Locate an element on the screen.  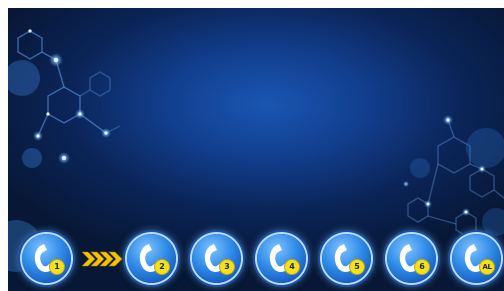
call-button-1: 1 is located at coordinates (46, 258).